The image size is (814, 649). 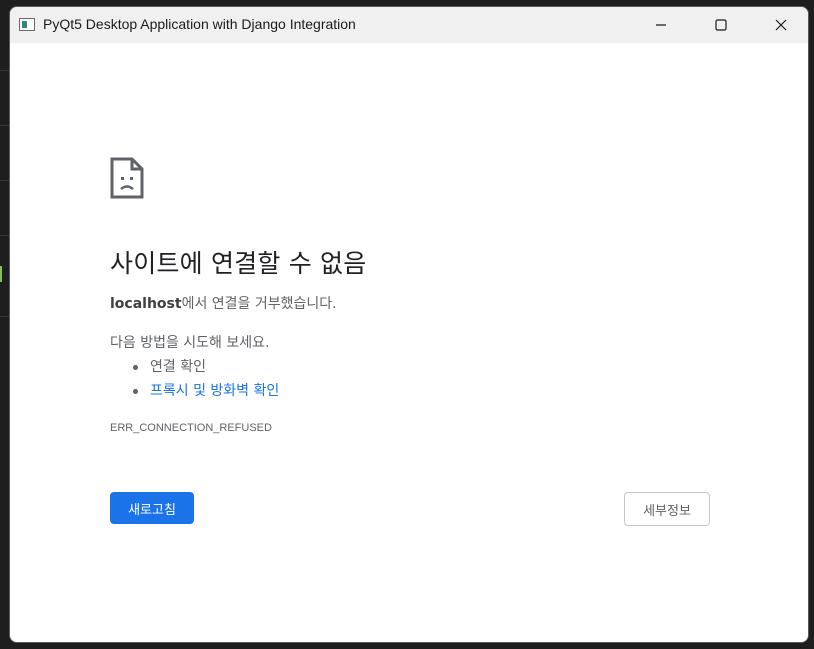 I want to click on maximize-icon, so click(x=721, y=25).